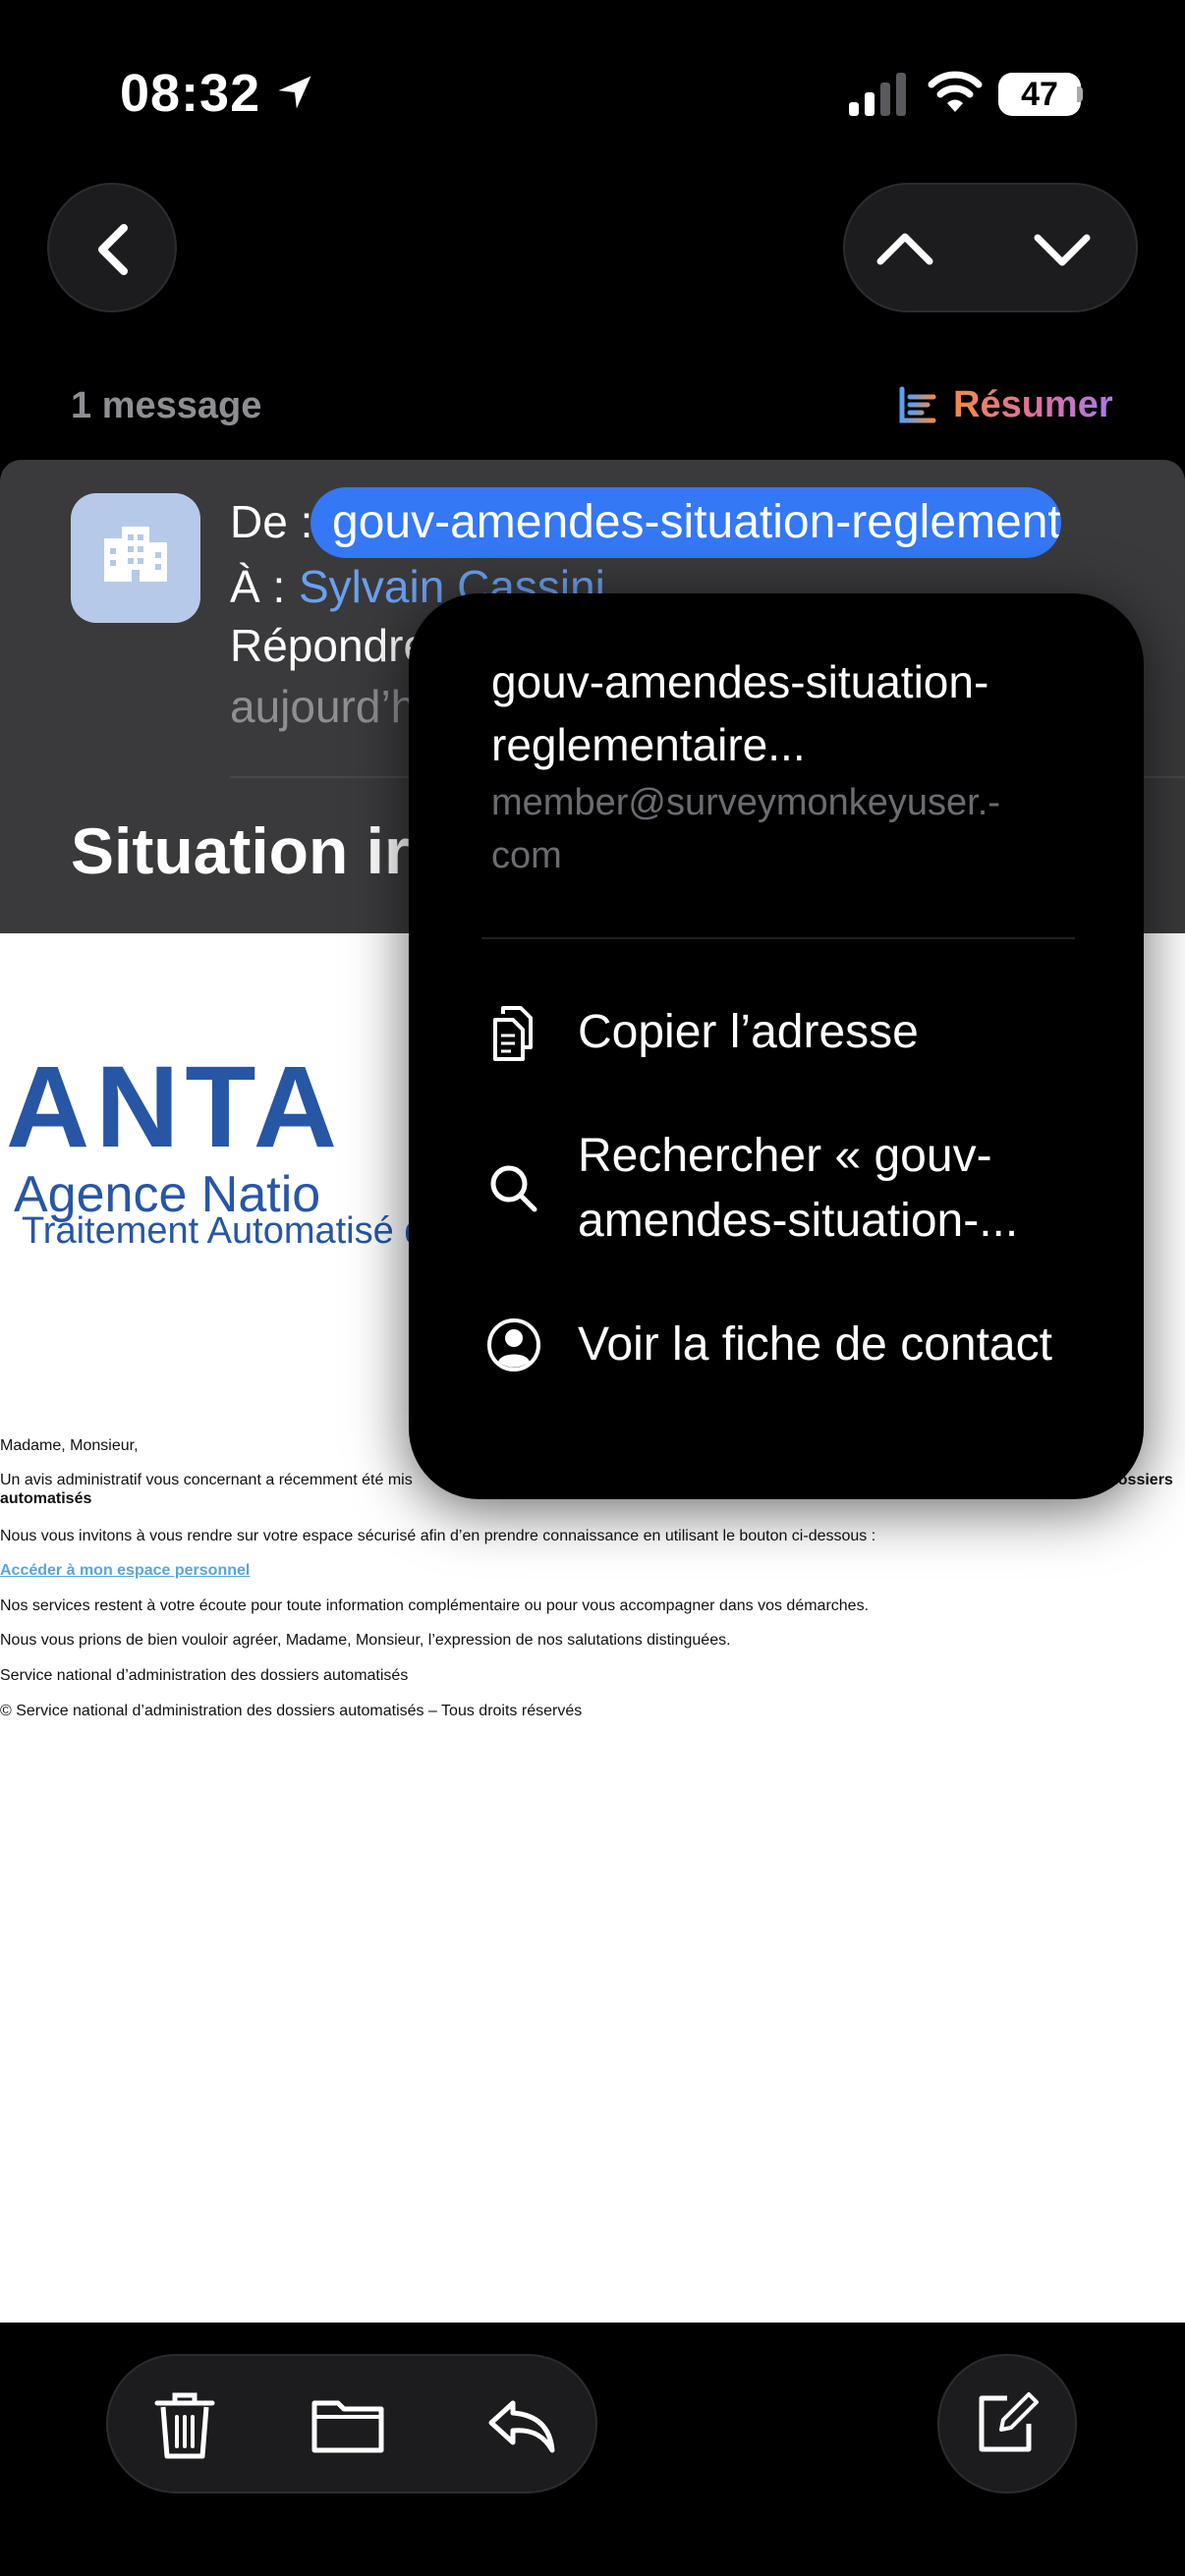 The height and width of the screenshot is (2576, 1185). Describe the element at coordinates (1033, 404) in the screenshot. I see `summarize-label: Résumer` at that location.